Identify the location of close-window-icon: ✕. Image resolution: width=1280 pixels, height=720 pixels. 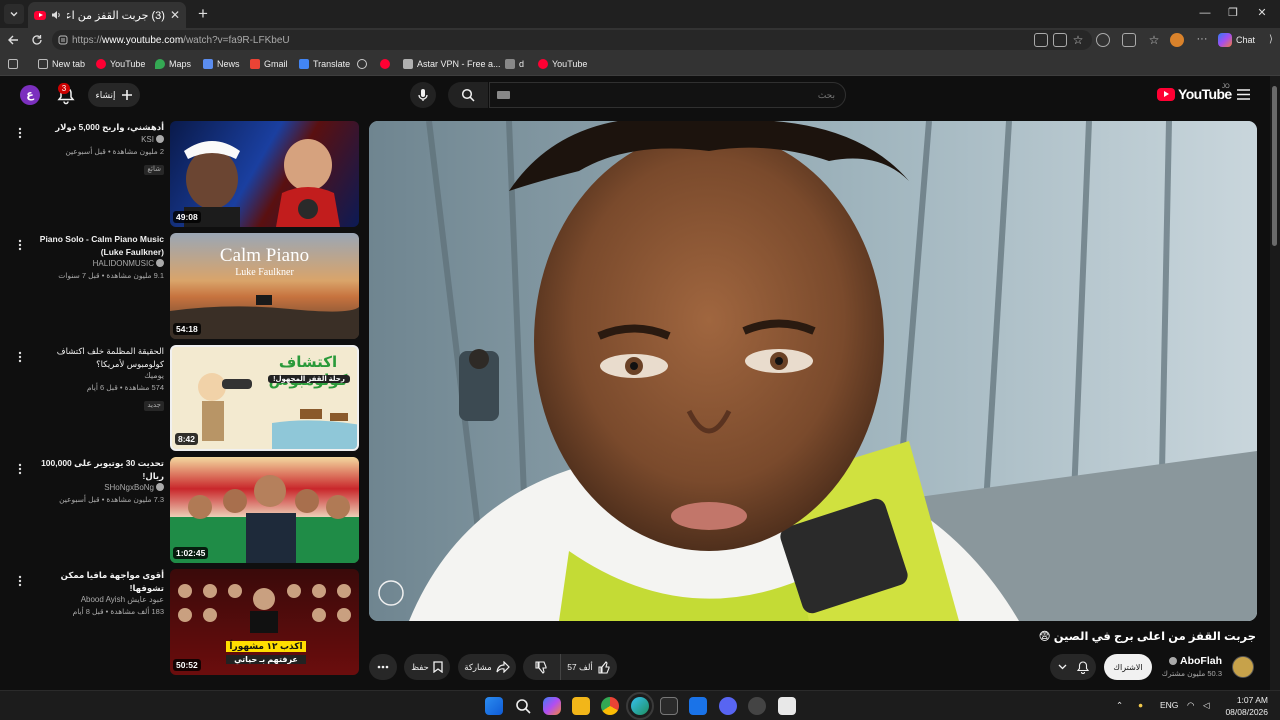
(1262, 13).